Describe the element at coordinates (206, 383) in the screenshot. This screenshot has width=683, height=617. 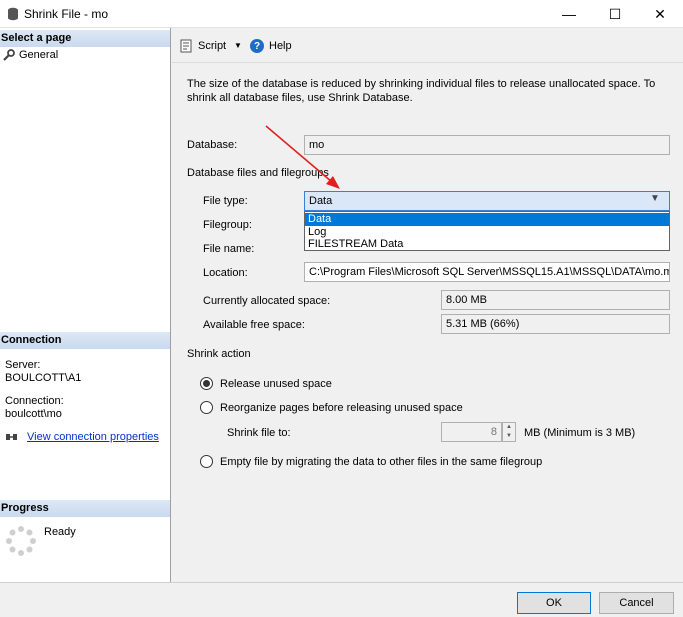
I see `radio-selected-icon` at that location.